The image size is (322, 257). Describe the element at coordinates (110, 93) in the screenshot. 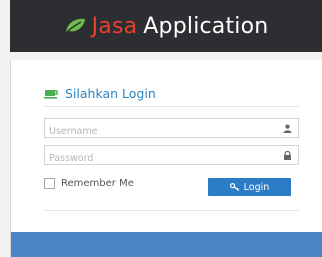

I see `login-title-text: Silahkan Login` at that location.